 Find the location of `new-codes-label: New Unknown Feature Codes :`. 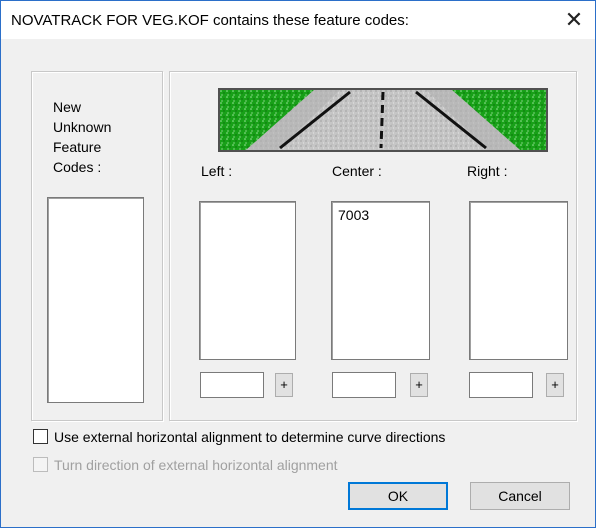

new-codes-label: New Unknown Feature Codes : is located at coordinates (82, 137).